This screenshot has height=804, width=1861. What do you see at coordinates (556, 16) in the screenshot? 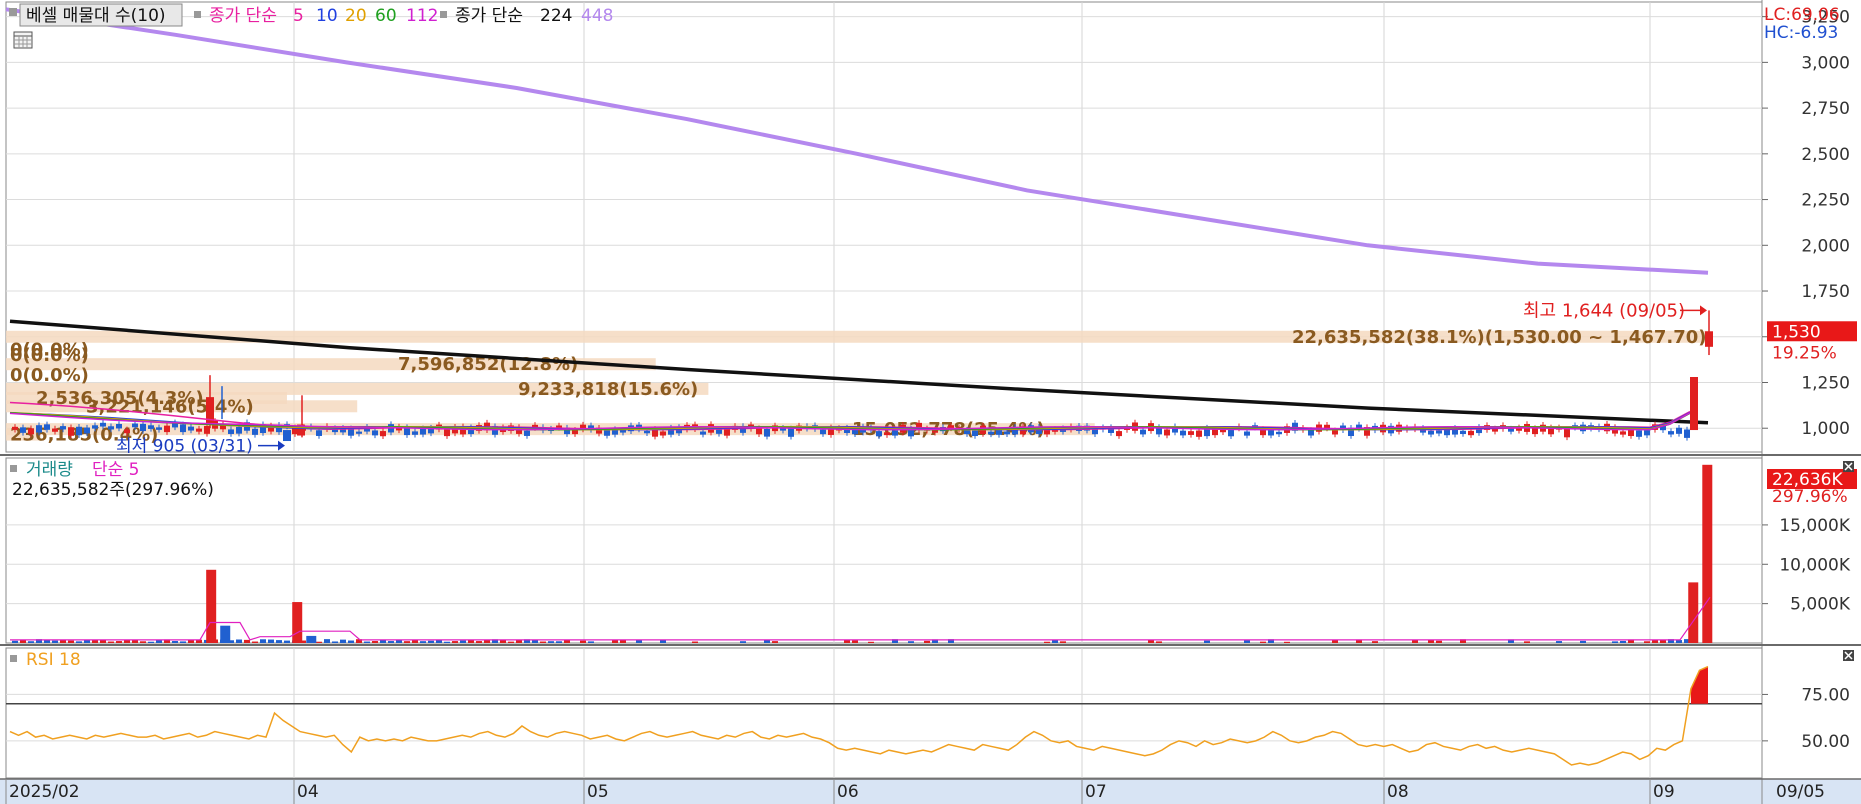
I see `ma-legend-224: 224` at bounding box center [556, 16].